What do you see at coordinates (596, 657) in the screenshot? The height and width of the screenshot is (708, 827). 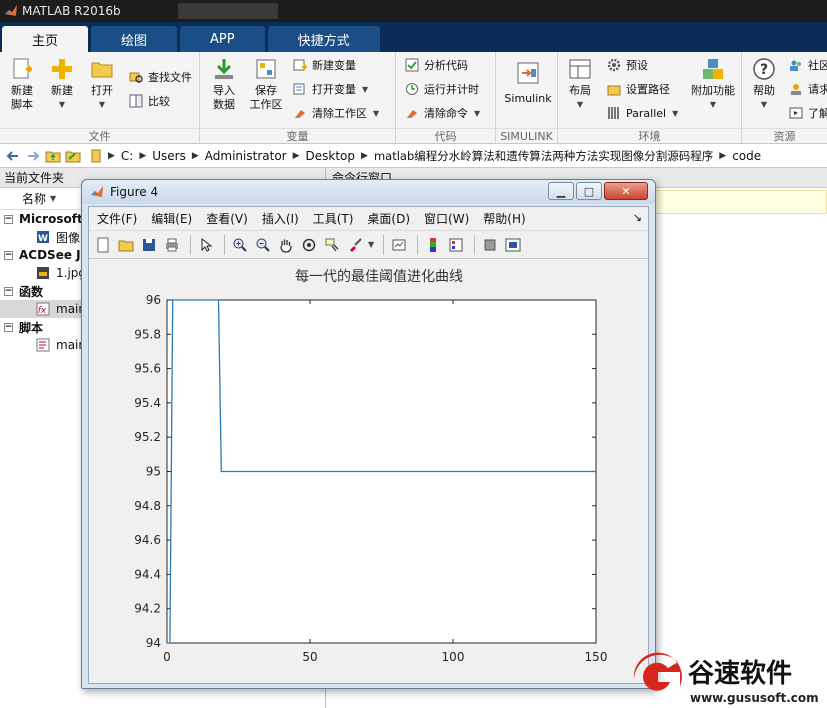 I see `x-tick-label: 150` at bounding box center [596, 657].